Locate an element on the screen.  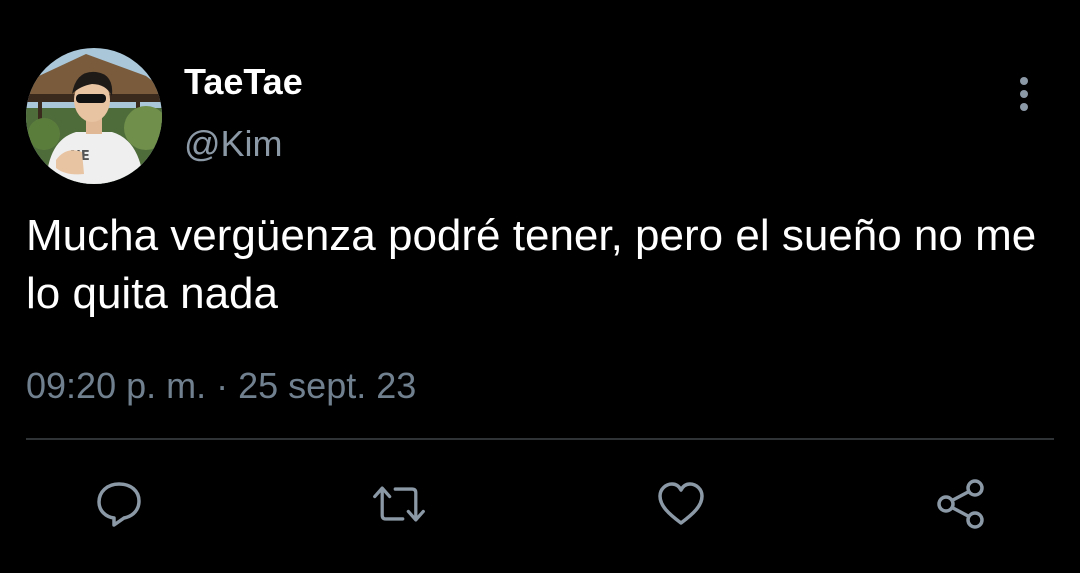
more-options-button is located at coordinates (1024, 94).